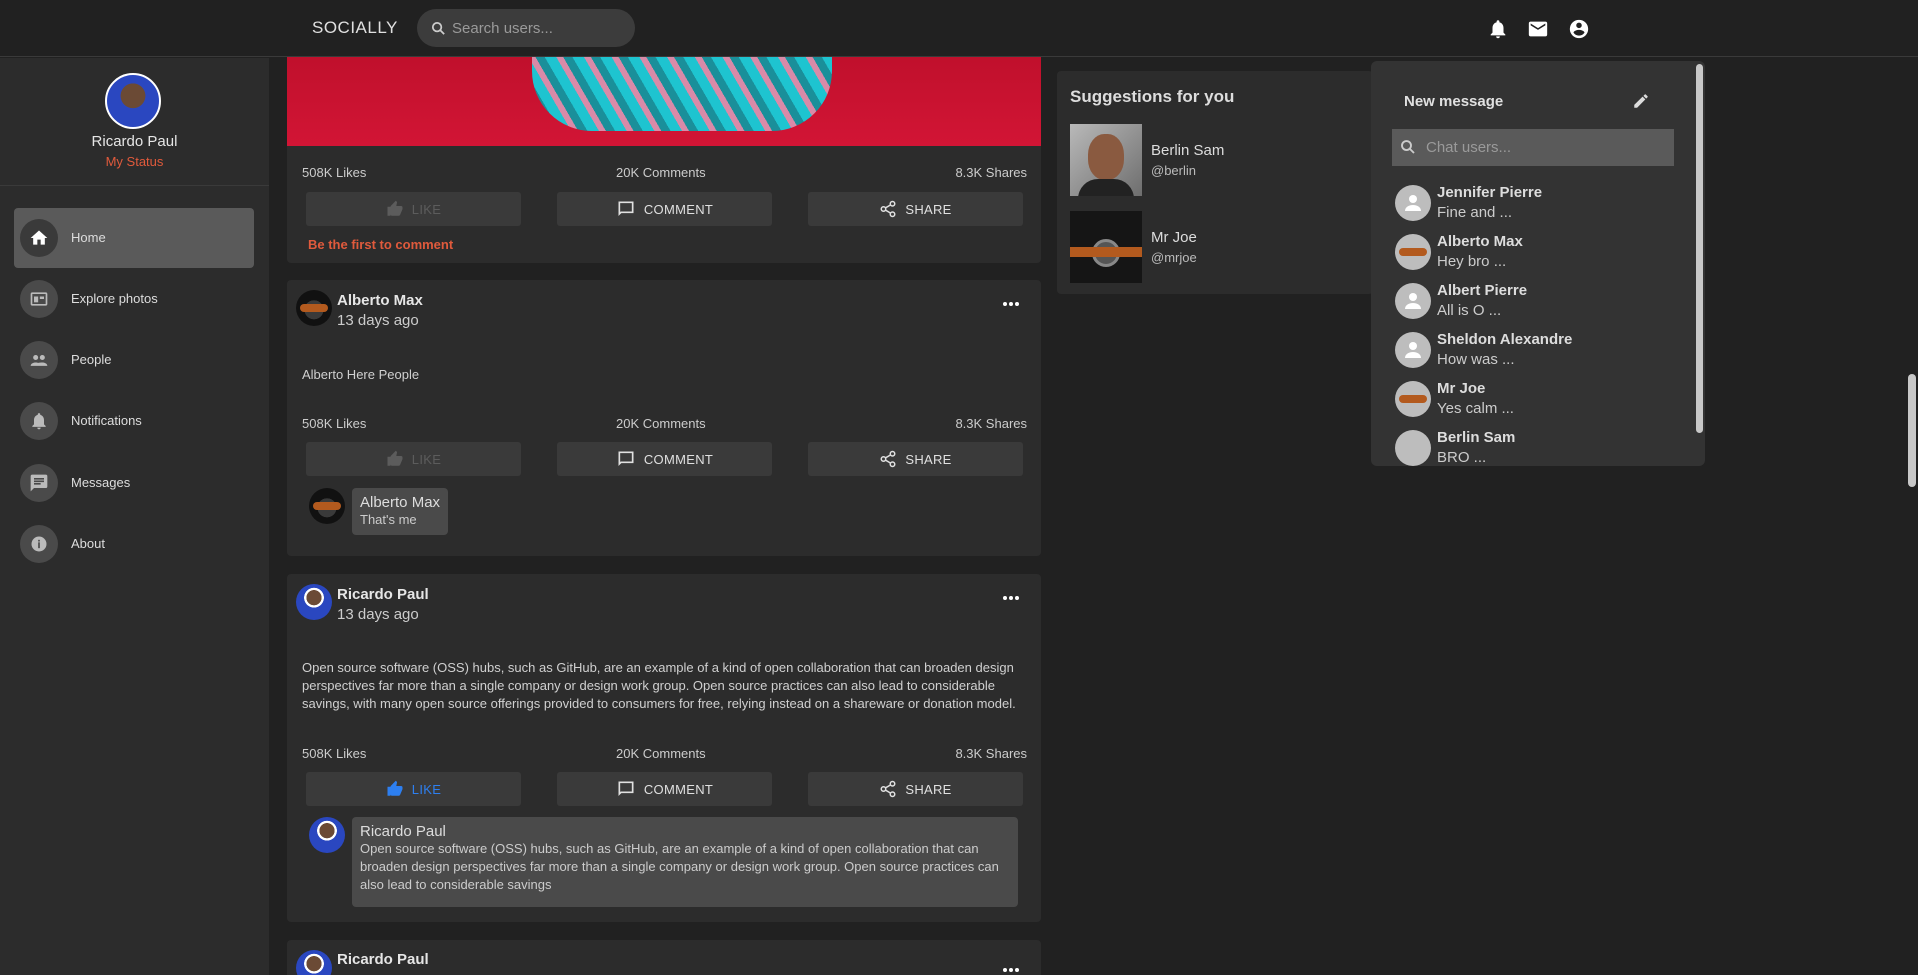  Describe the element at coordinates (682, 94) in the screenshot. I see `post-image-subject` at that location.